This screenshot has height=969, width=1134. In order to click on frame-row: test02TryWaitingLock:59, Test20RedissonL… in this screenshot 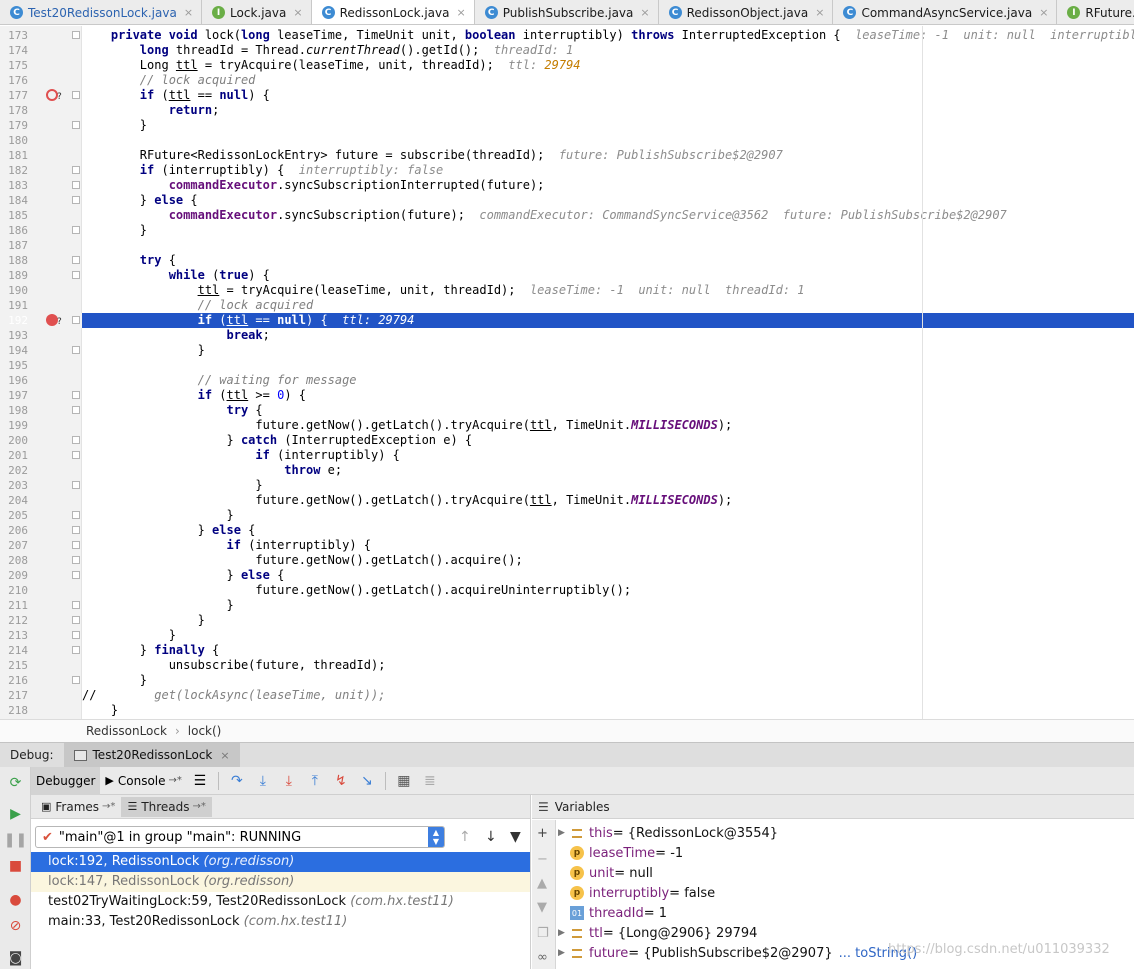, I will do `click(280, 902)`.